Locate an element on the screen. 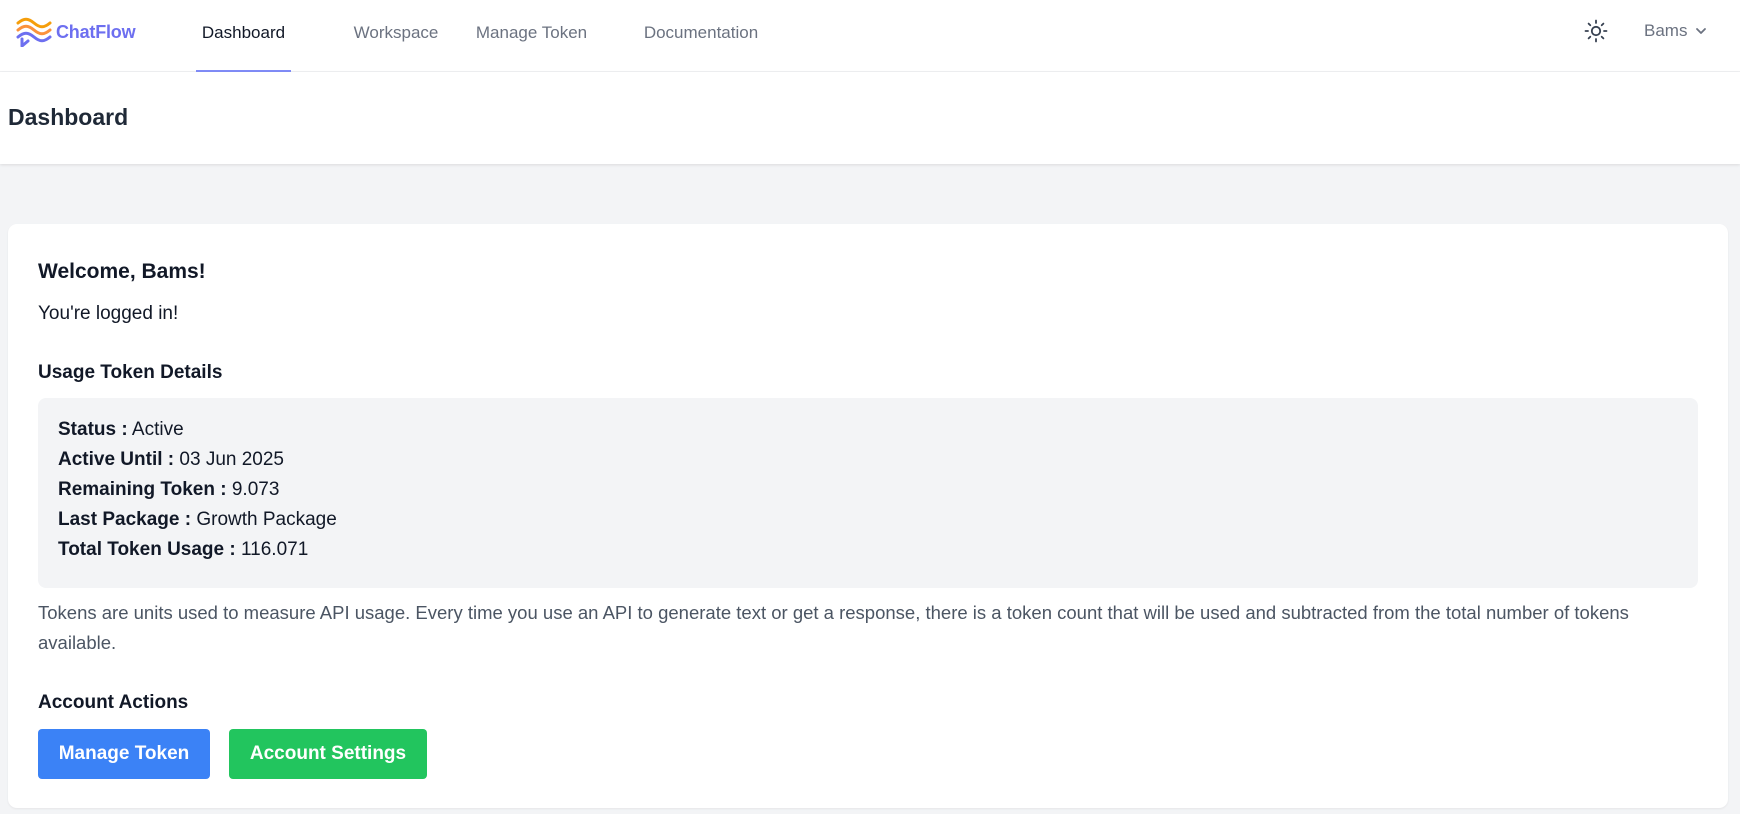 The height and width of the screenshot is (814, 1740). page-title: Dashboard is located at coordinates (68, 117).